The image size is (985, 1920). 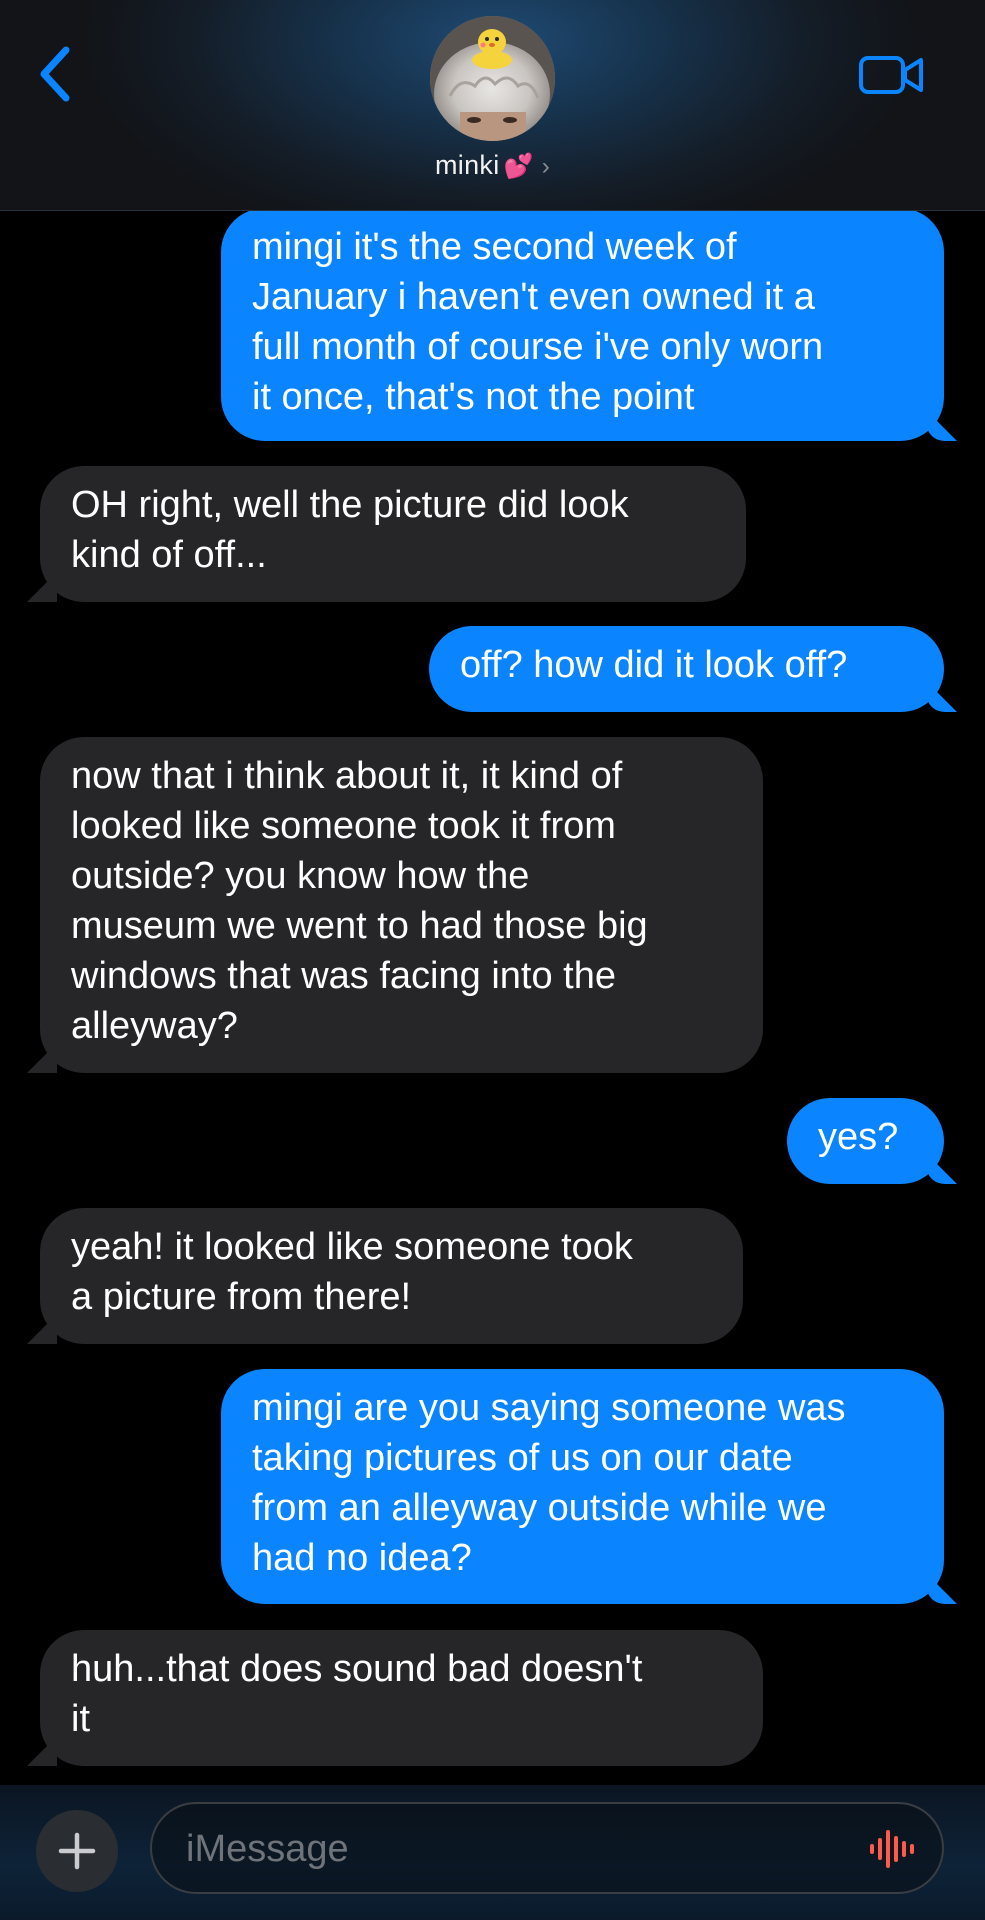 I want to click on chevron-right-icon: ›, so click(x=545, y=166).